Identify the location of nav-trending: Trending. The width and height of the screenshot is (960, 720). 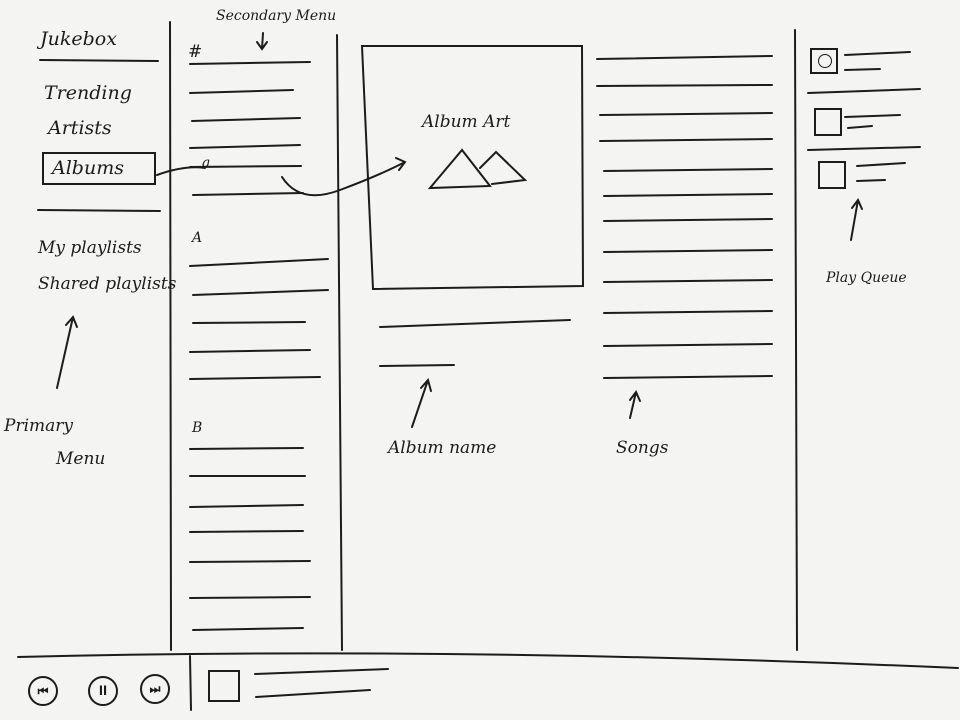
(88, 93).